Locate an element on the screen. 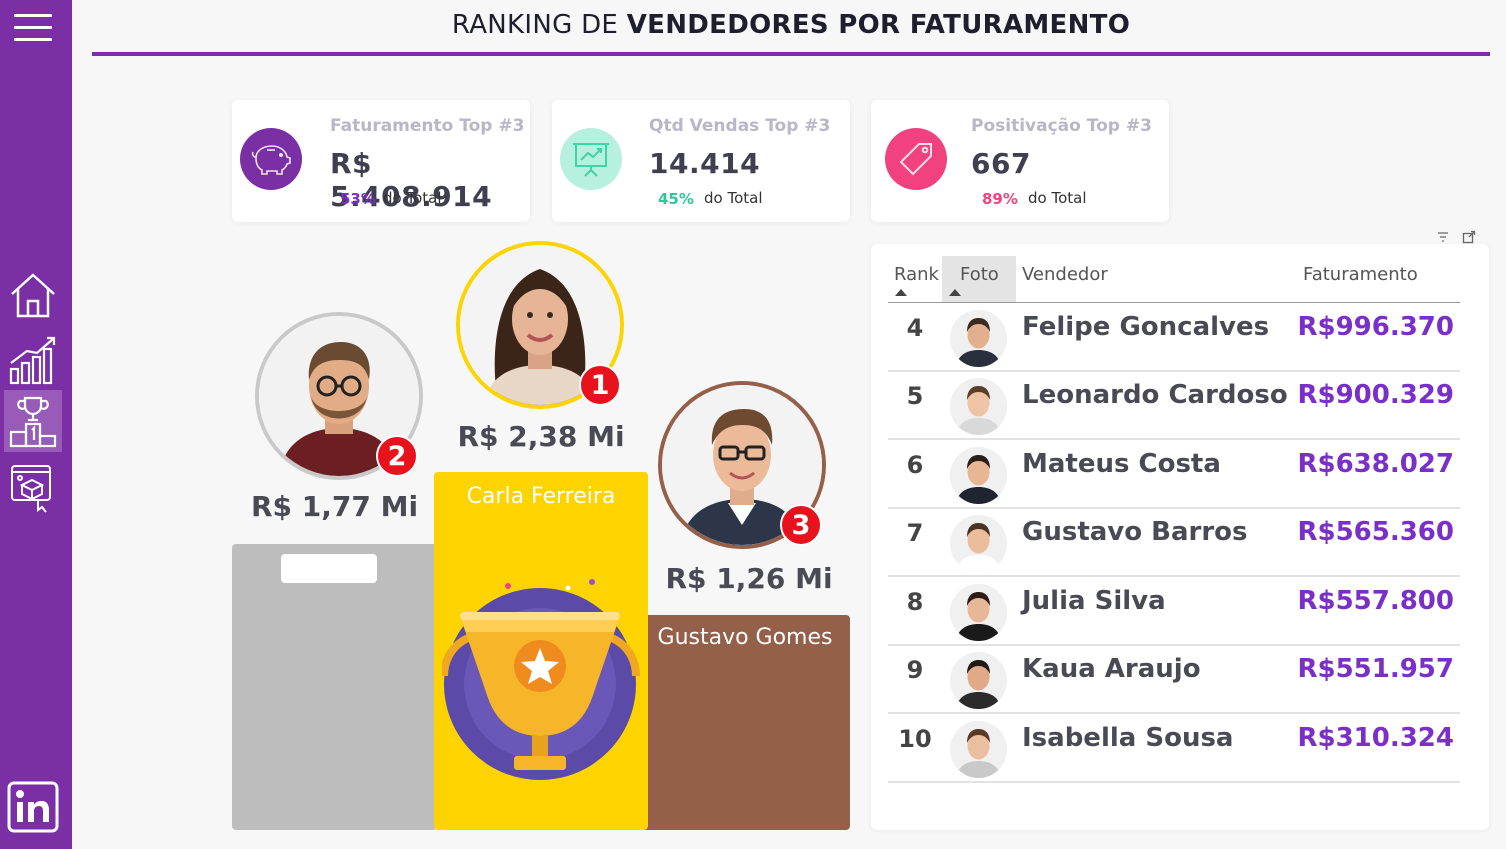 The height and width of the screenshot is (849, 1506). row-faturamento: R$565.360 is located at coordinates (1375, 532).